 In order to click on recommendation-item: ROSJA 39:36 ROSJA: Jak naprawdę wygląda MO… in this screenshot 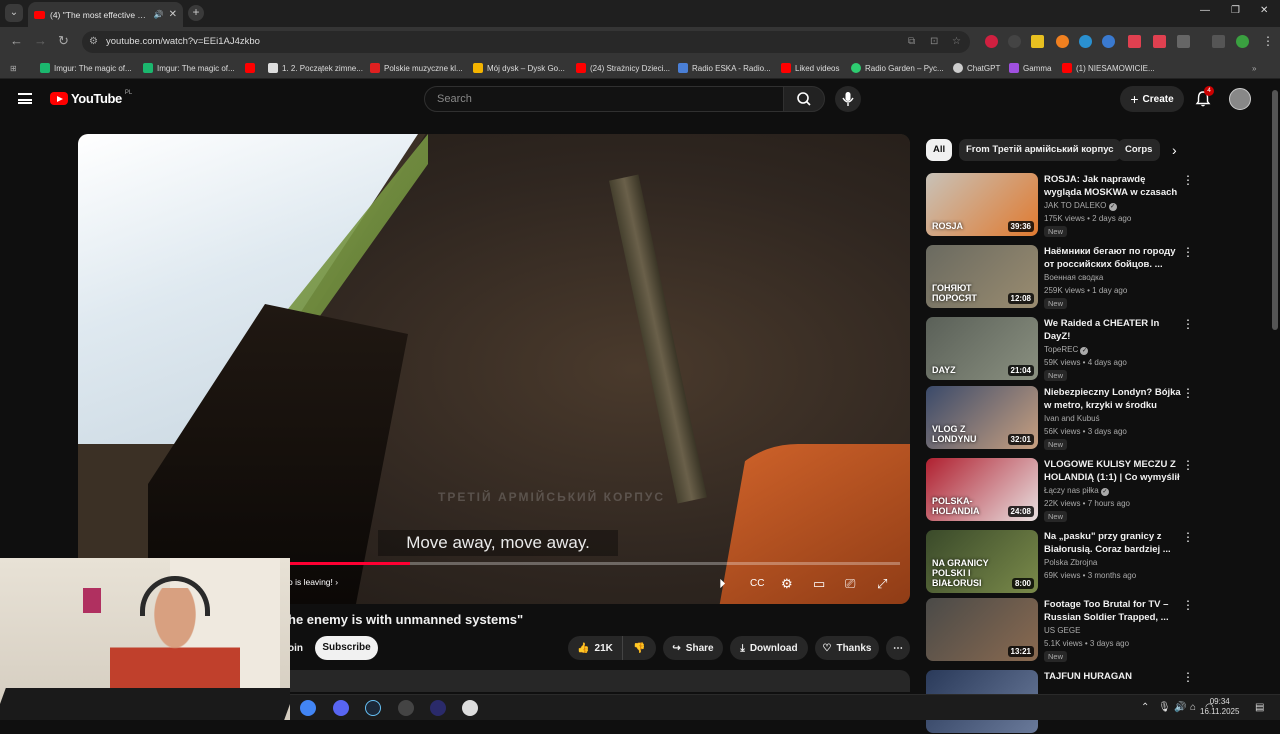, I will do `click(1066, 205)`.